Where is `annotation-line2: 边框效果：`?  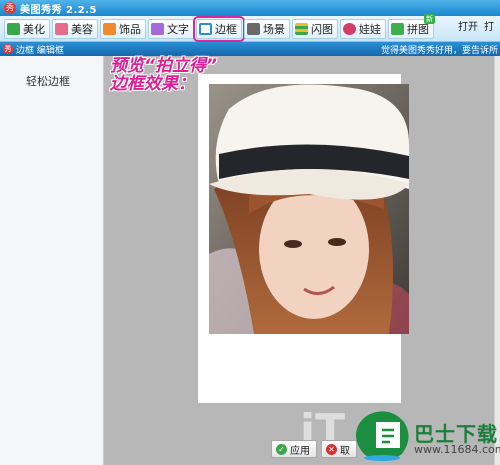 annotation-line2: 边框效果： is located at coordinates (152, 84).